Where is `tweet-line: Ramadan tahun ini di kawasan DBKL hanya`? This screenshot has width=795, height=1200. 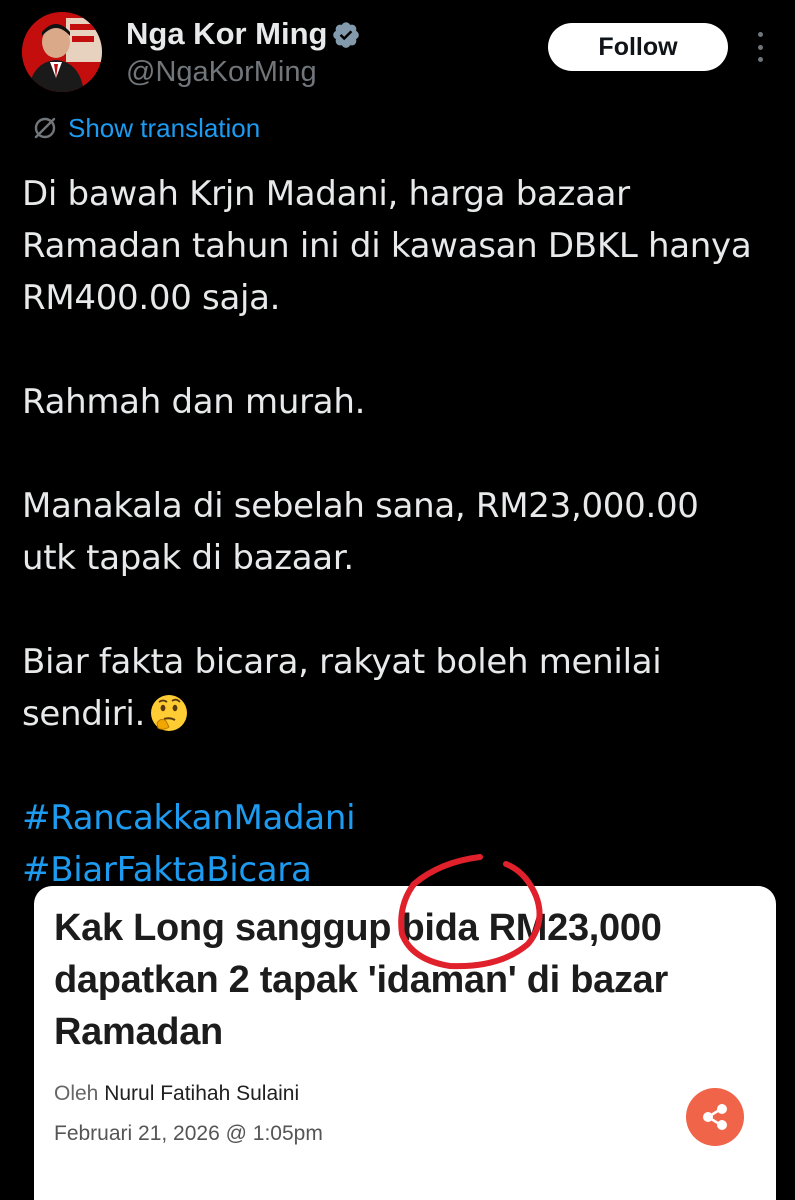
tweet-line: Ramadan tahun ini di kawasan DBKL hanya is located at coordinates (387, 246).